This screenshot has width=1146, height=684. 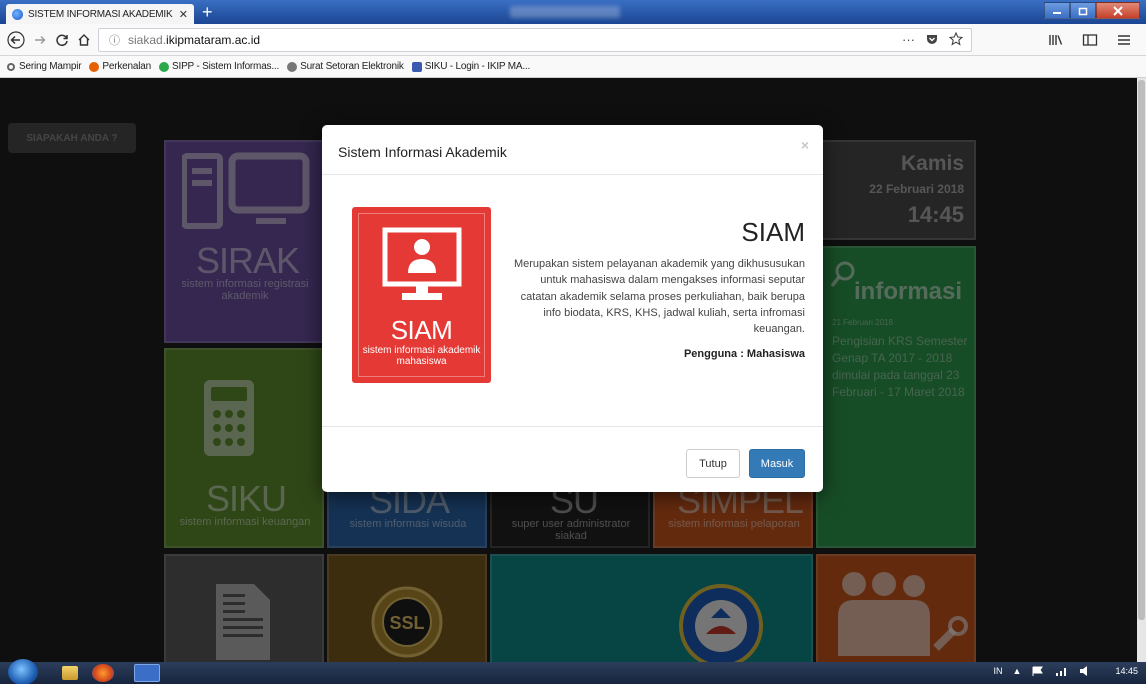 I want to click on new-tab-button: +, so click(x=207, y=12).